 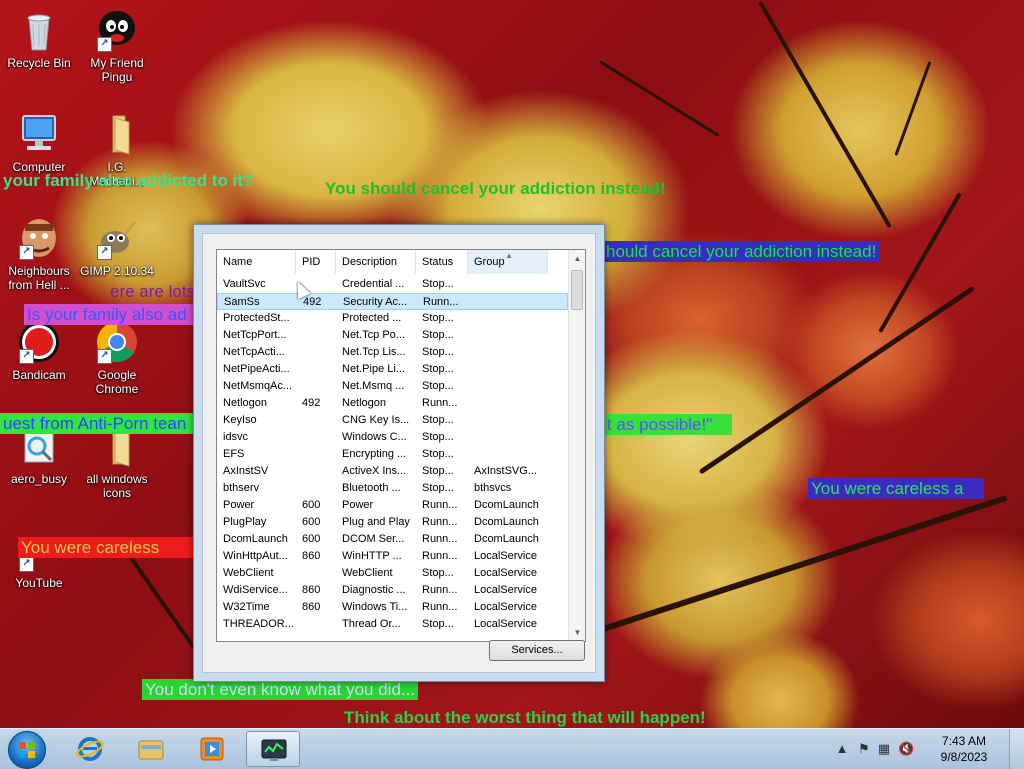 I want to click on scroll-down-button: ▼, so click(x=577, y=632).